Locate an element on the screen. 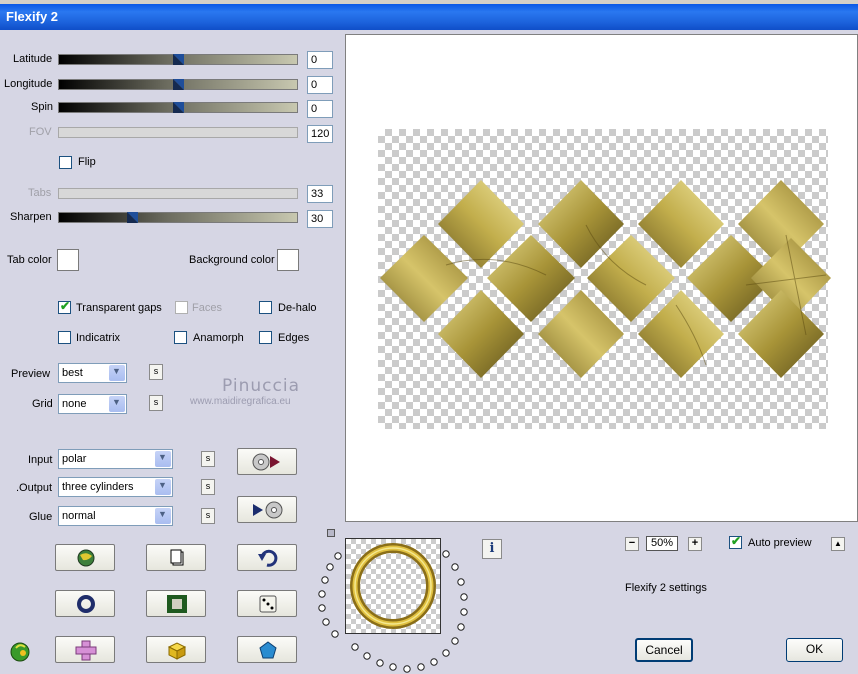 The height and width of the screenshot is (674, 858). edges-checkbox is located at coordinates (265, 337).